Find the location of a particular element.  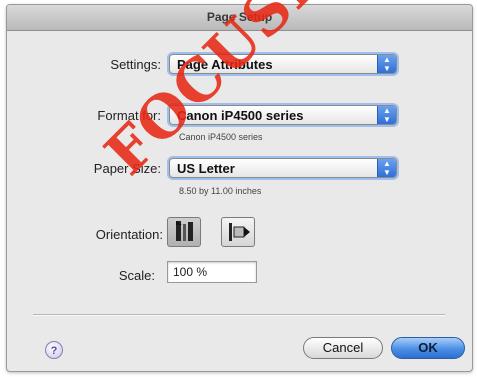

format-for-popup-value: Canon iP4500 series is located at coordinates (240, 115).